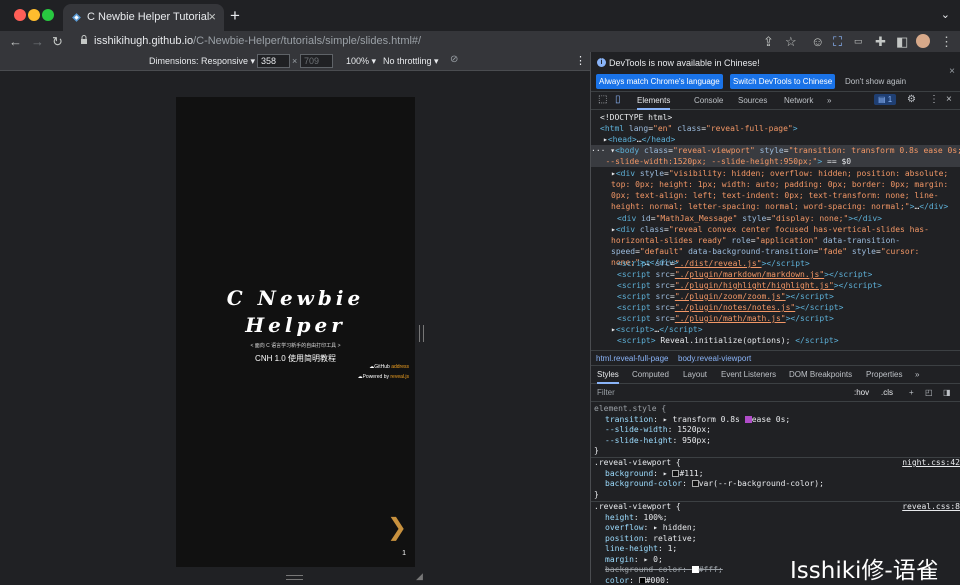 The image size is (960, 585). I want to click on slide-number: 1, so click(404, 553).